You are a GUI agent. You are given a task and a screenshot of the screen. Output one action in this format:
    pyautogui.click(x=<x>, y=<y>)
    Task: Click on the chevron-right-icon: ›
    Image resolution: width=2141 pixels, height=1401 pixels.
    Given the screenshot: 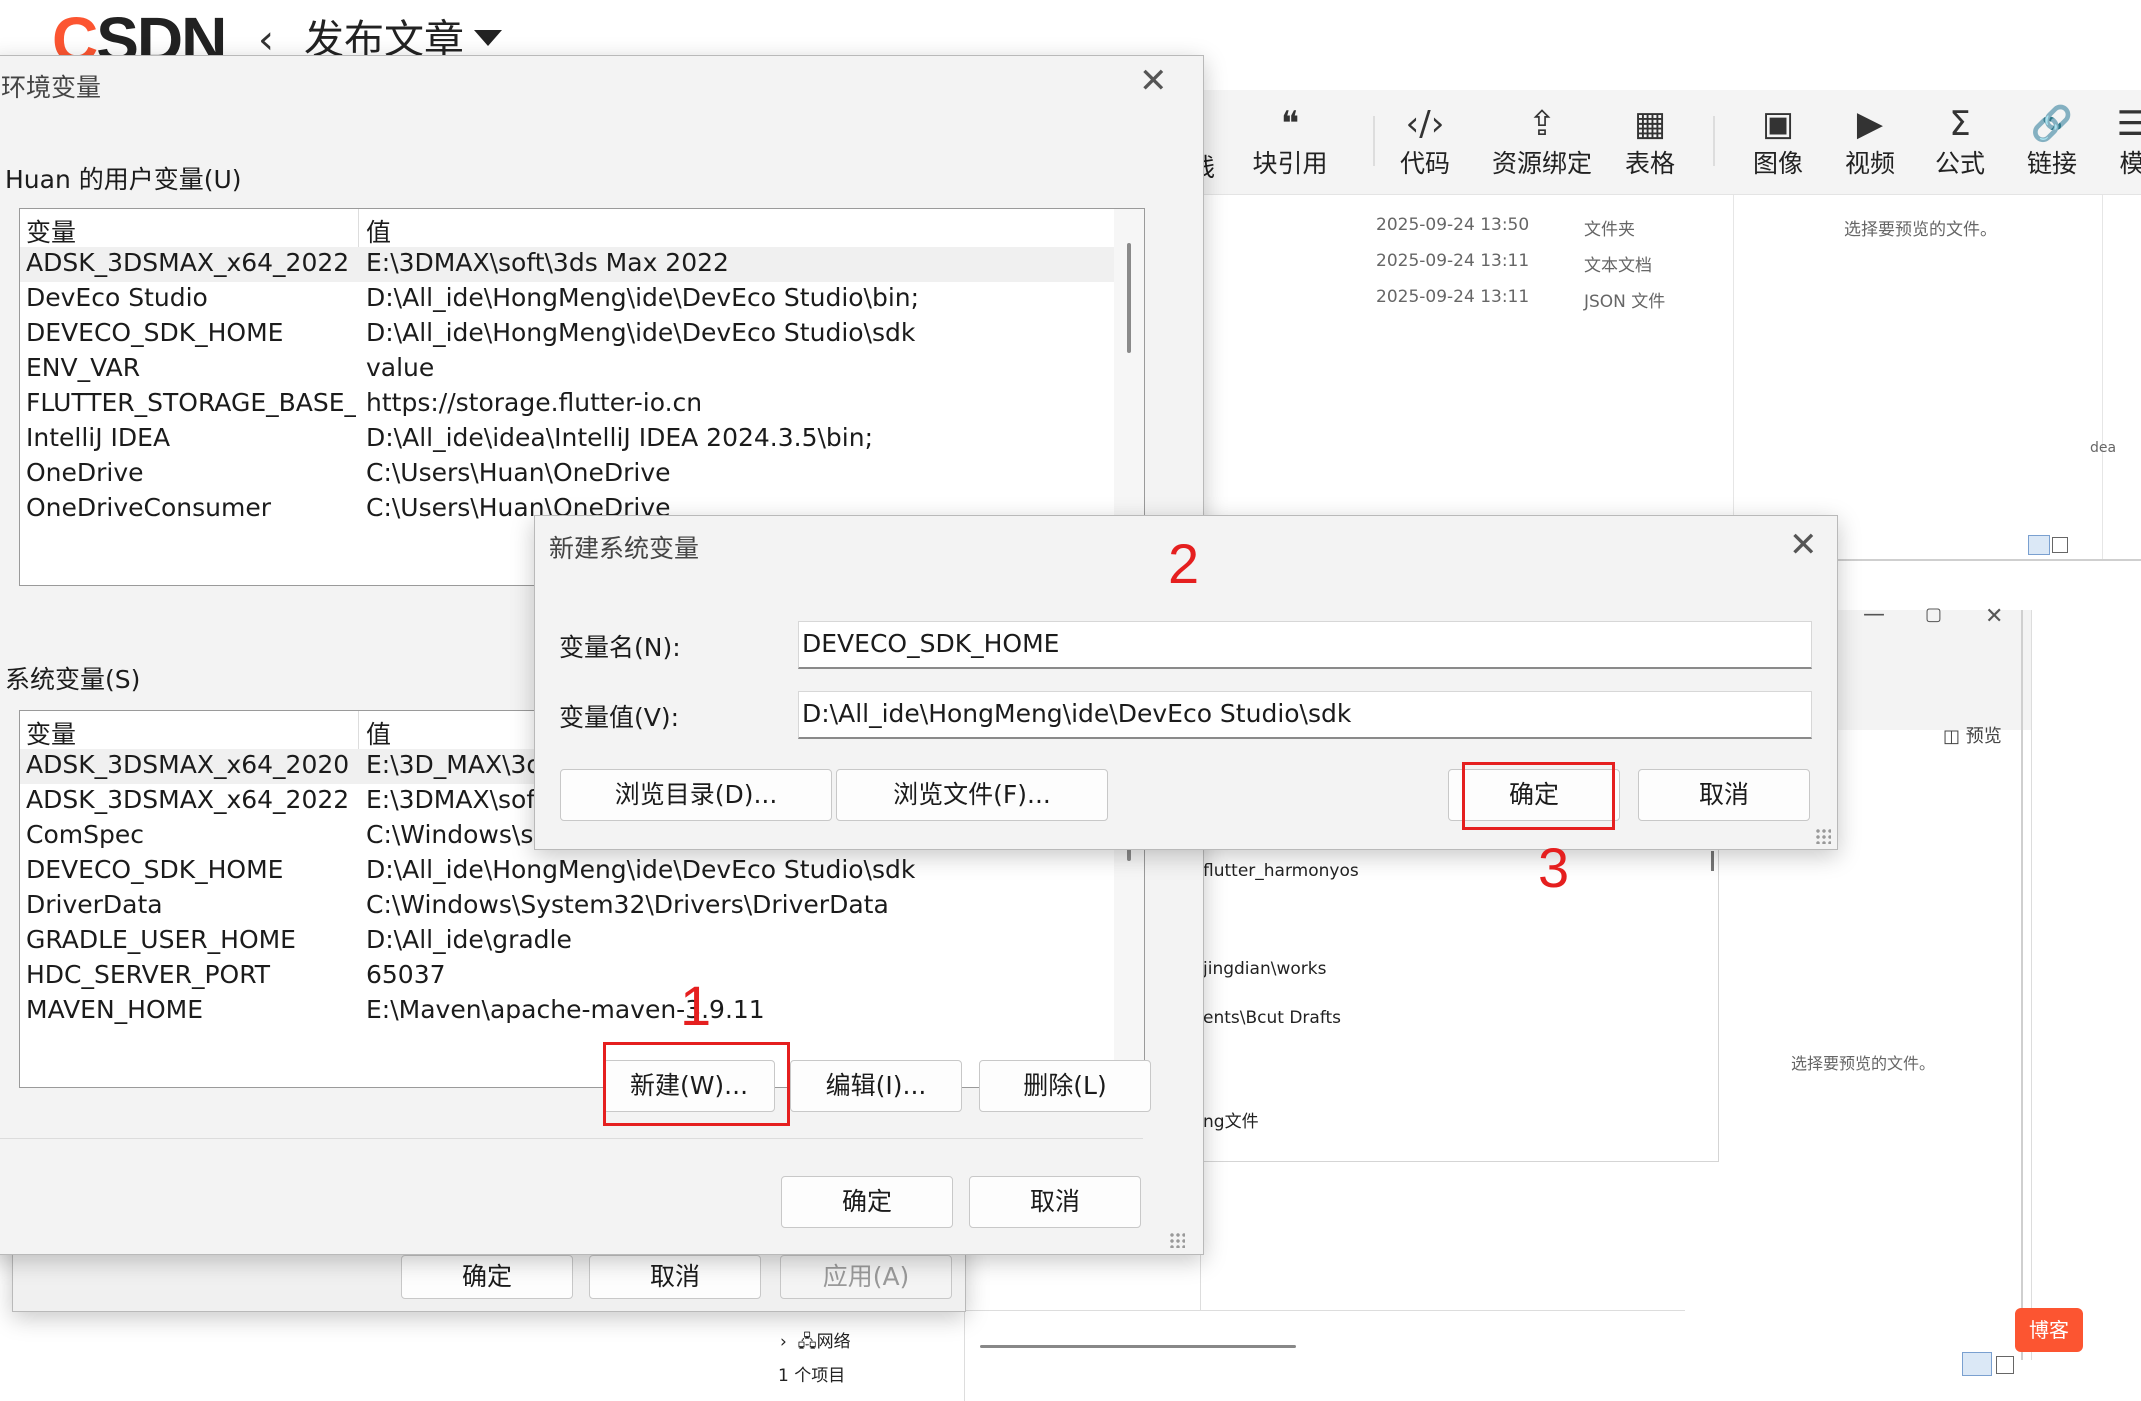 What is the action you would take?
    pyautogui.click(x=789, y=1342)
    